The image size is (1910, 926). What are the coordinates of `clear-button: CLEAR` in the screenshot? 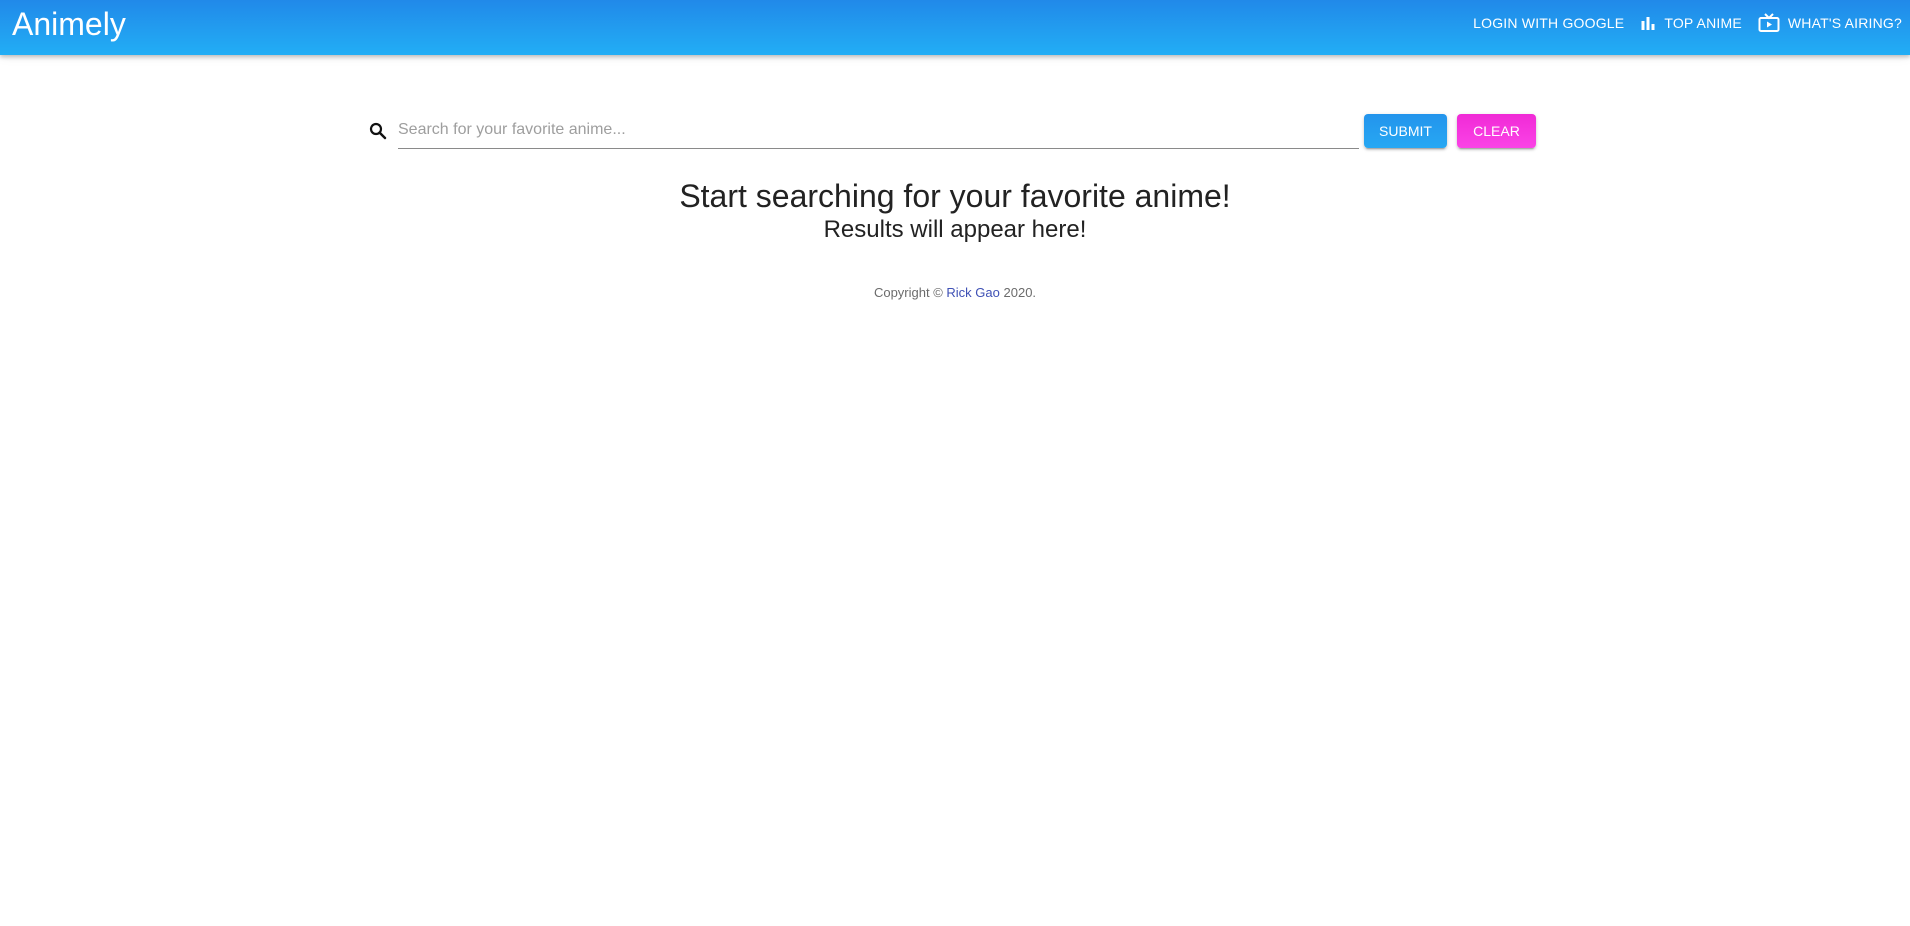 It's located at (1496, 131).